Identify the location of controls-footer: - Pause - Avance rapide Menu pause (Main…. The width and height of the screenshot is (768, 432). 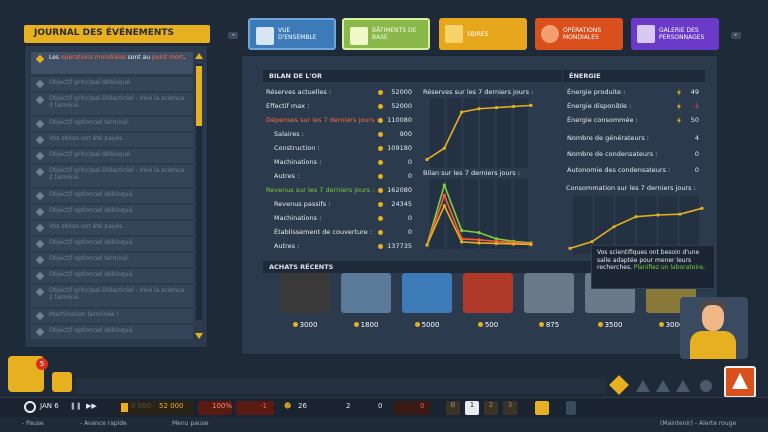
(379, 423).